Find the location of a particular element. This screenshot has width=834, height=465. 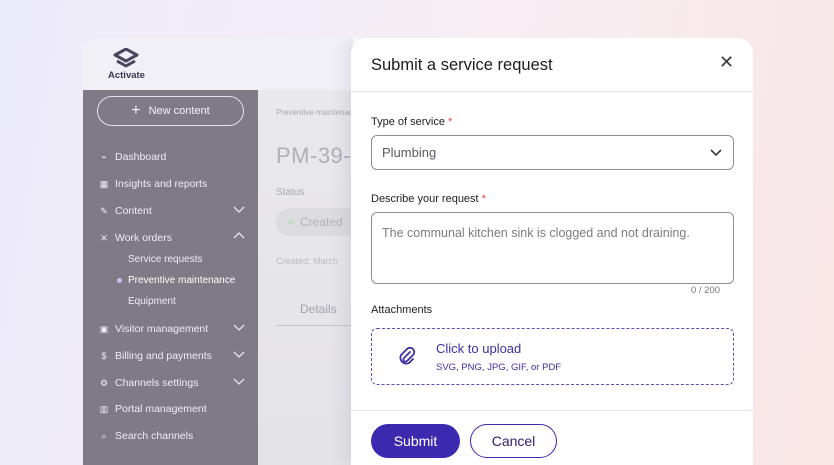

plus-icon: + is located at coordinates (136, 110).